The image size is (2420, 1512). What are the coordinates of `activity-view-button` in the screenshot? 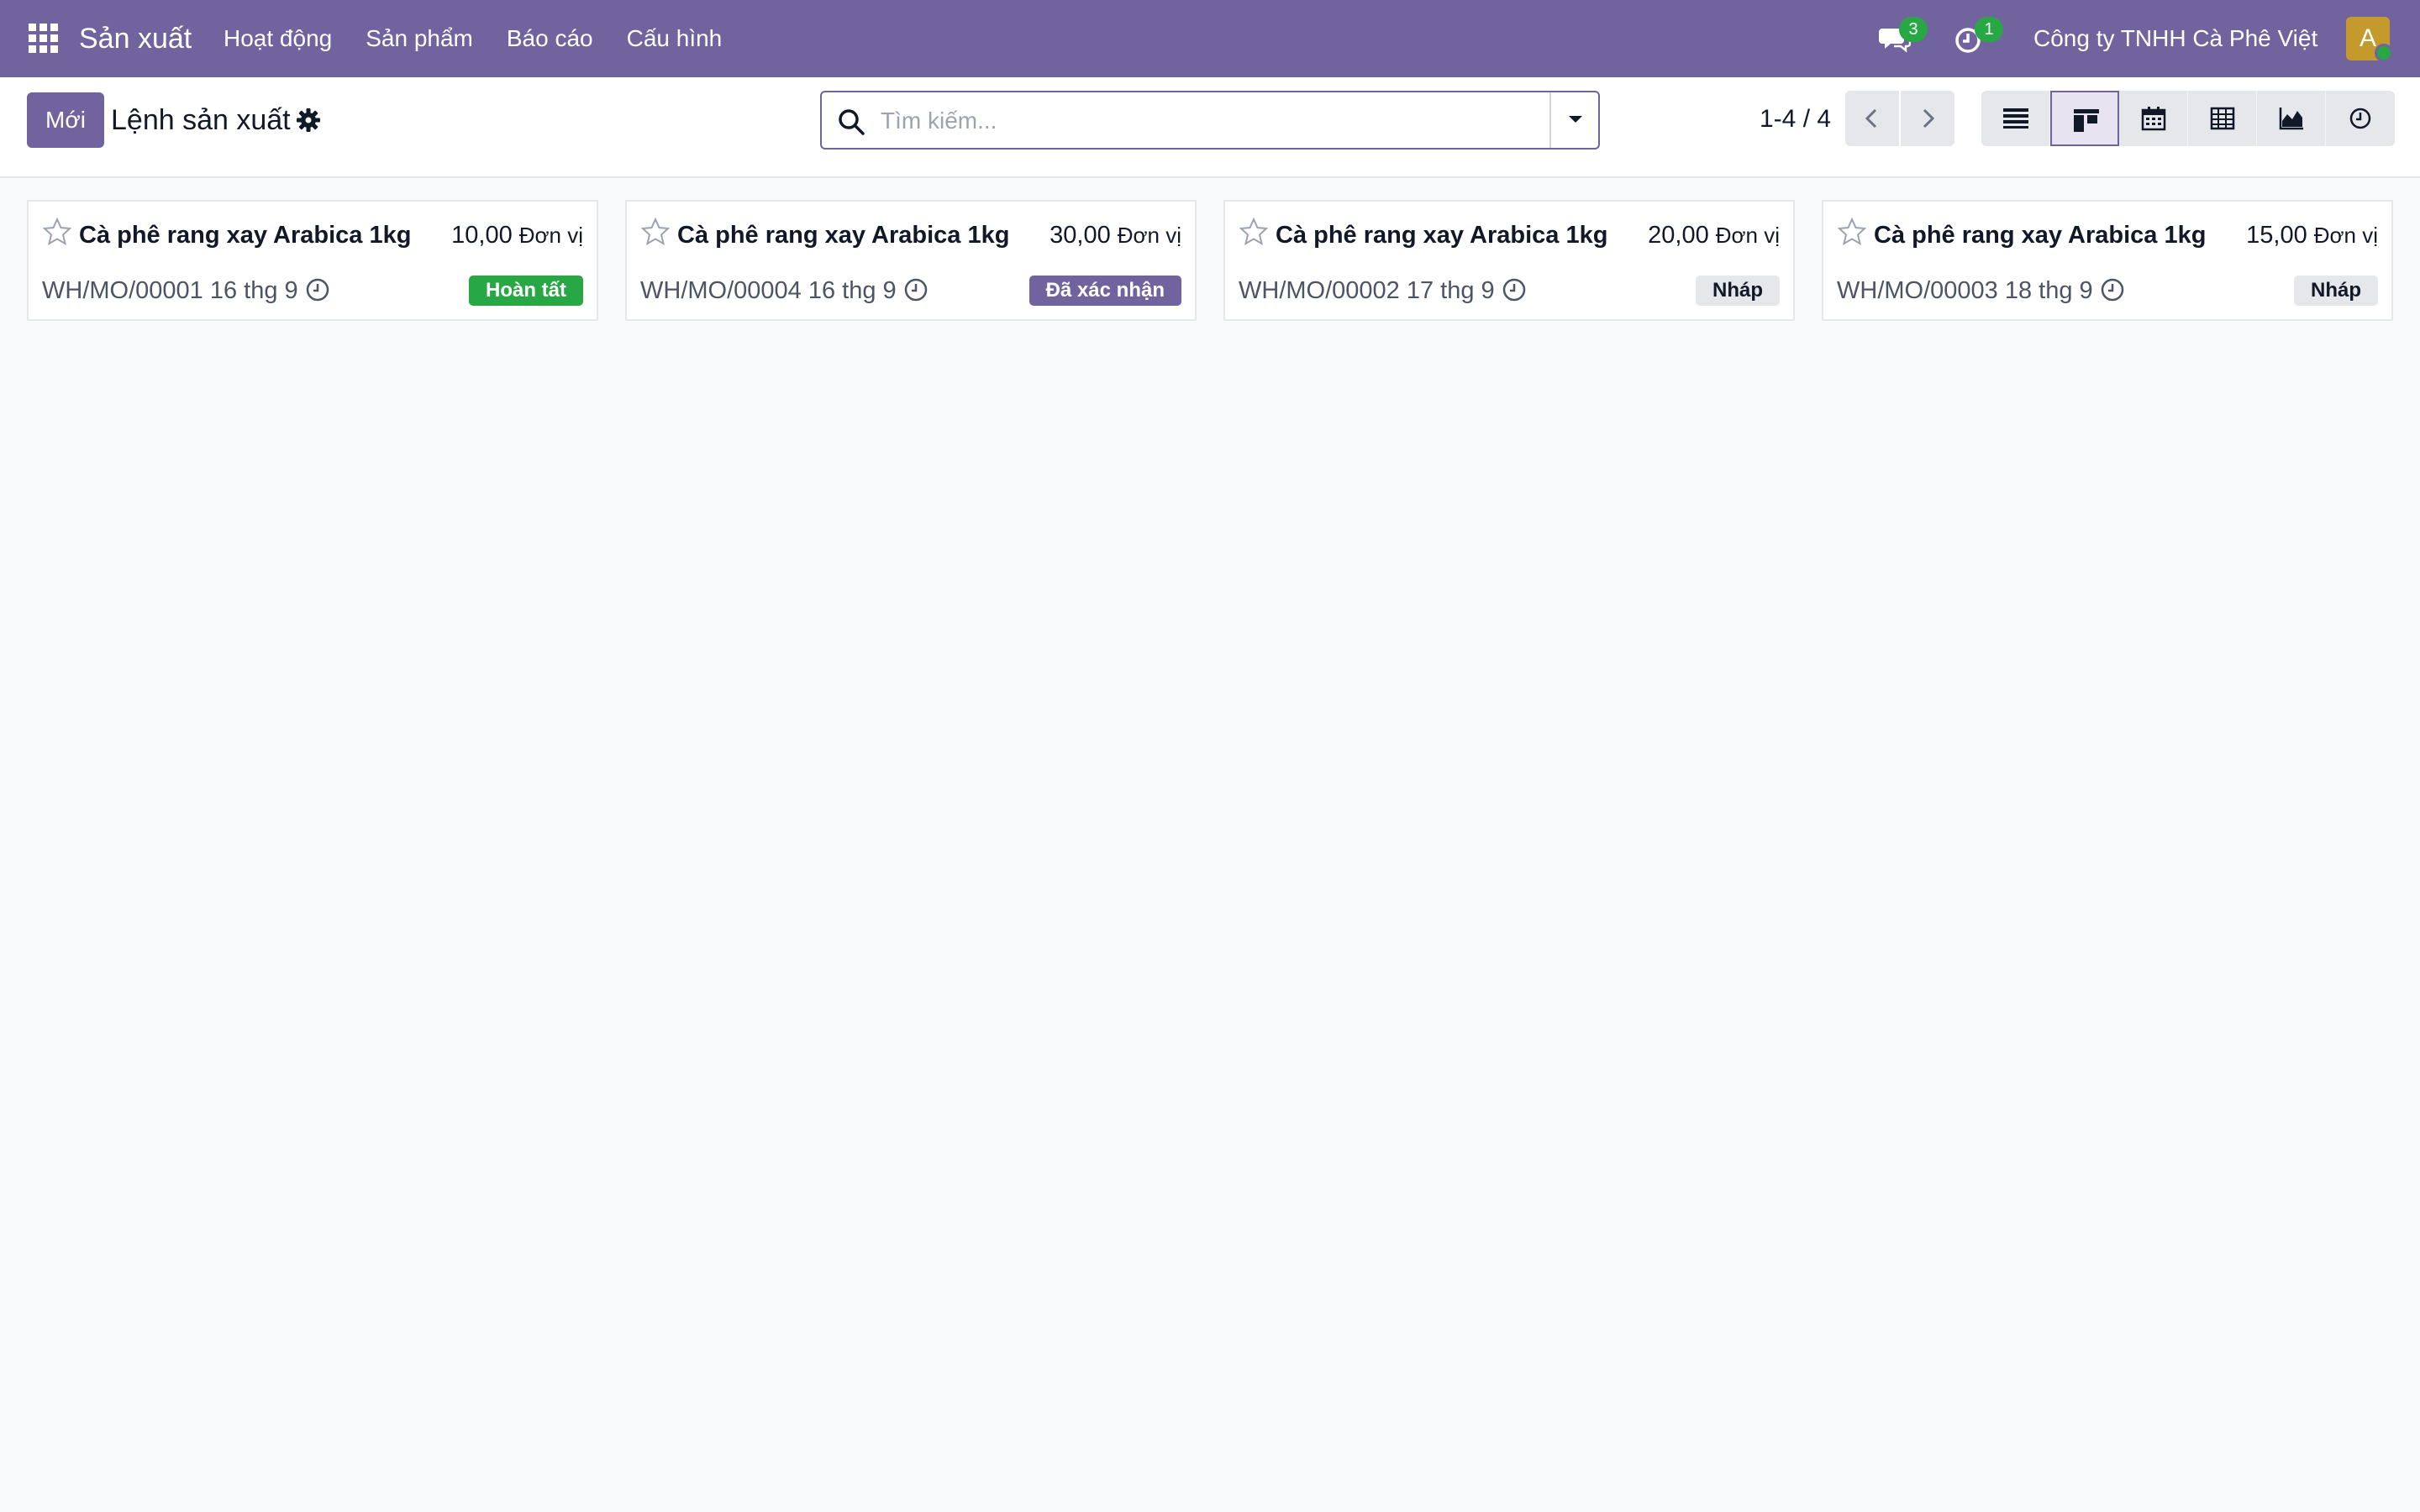 It's located at (2360, 118).